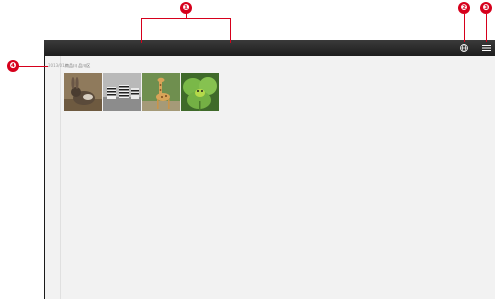 This screenshot has height=299, width=495. I want to click on top-bar, so click(269, 48).